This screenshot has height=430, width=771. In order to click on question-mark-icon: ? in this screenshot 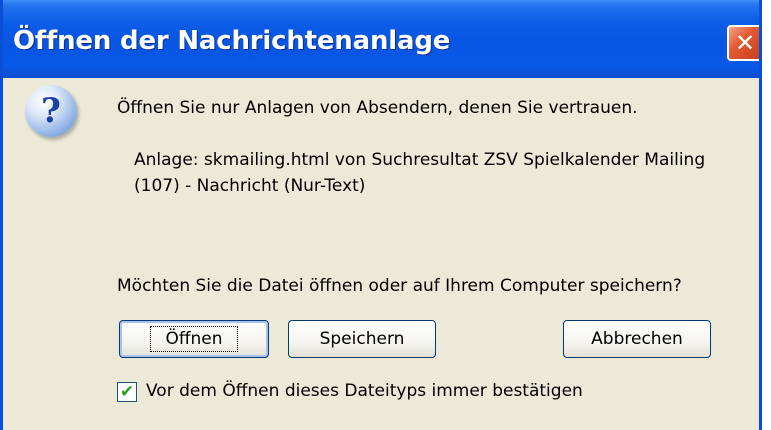, I will do `click(51, 111)`.